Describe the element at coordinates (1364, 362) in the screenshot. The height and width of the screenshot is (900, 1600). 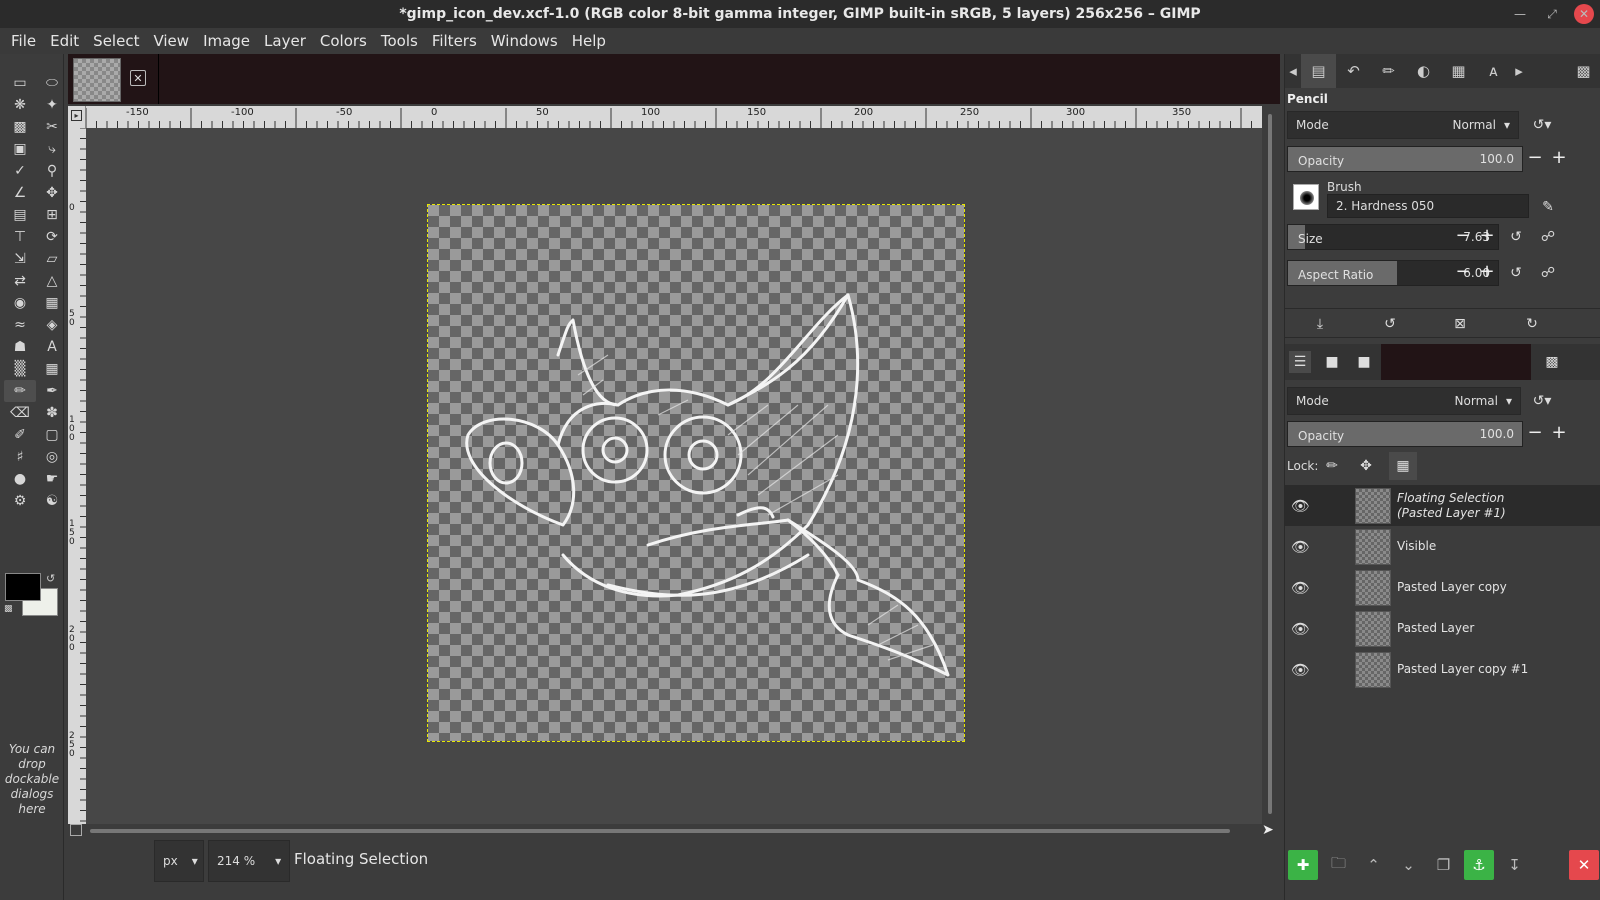
I see `paths-tab-icon: ■` at that location.